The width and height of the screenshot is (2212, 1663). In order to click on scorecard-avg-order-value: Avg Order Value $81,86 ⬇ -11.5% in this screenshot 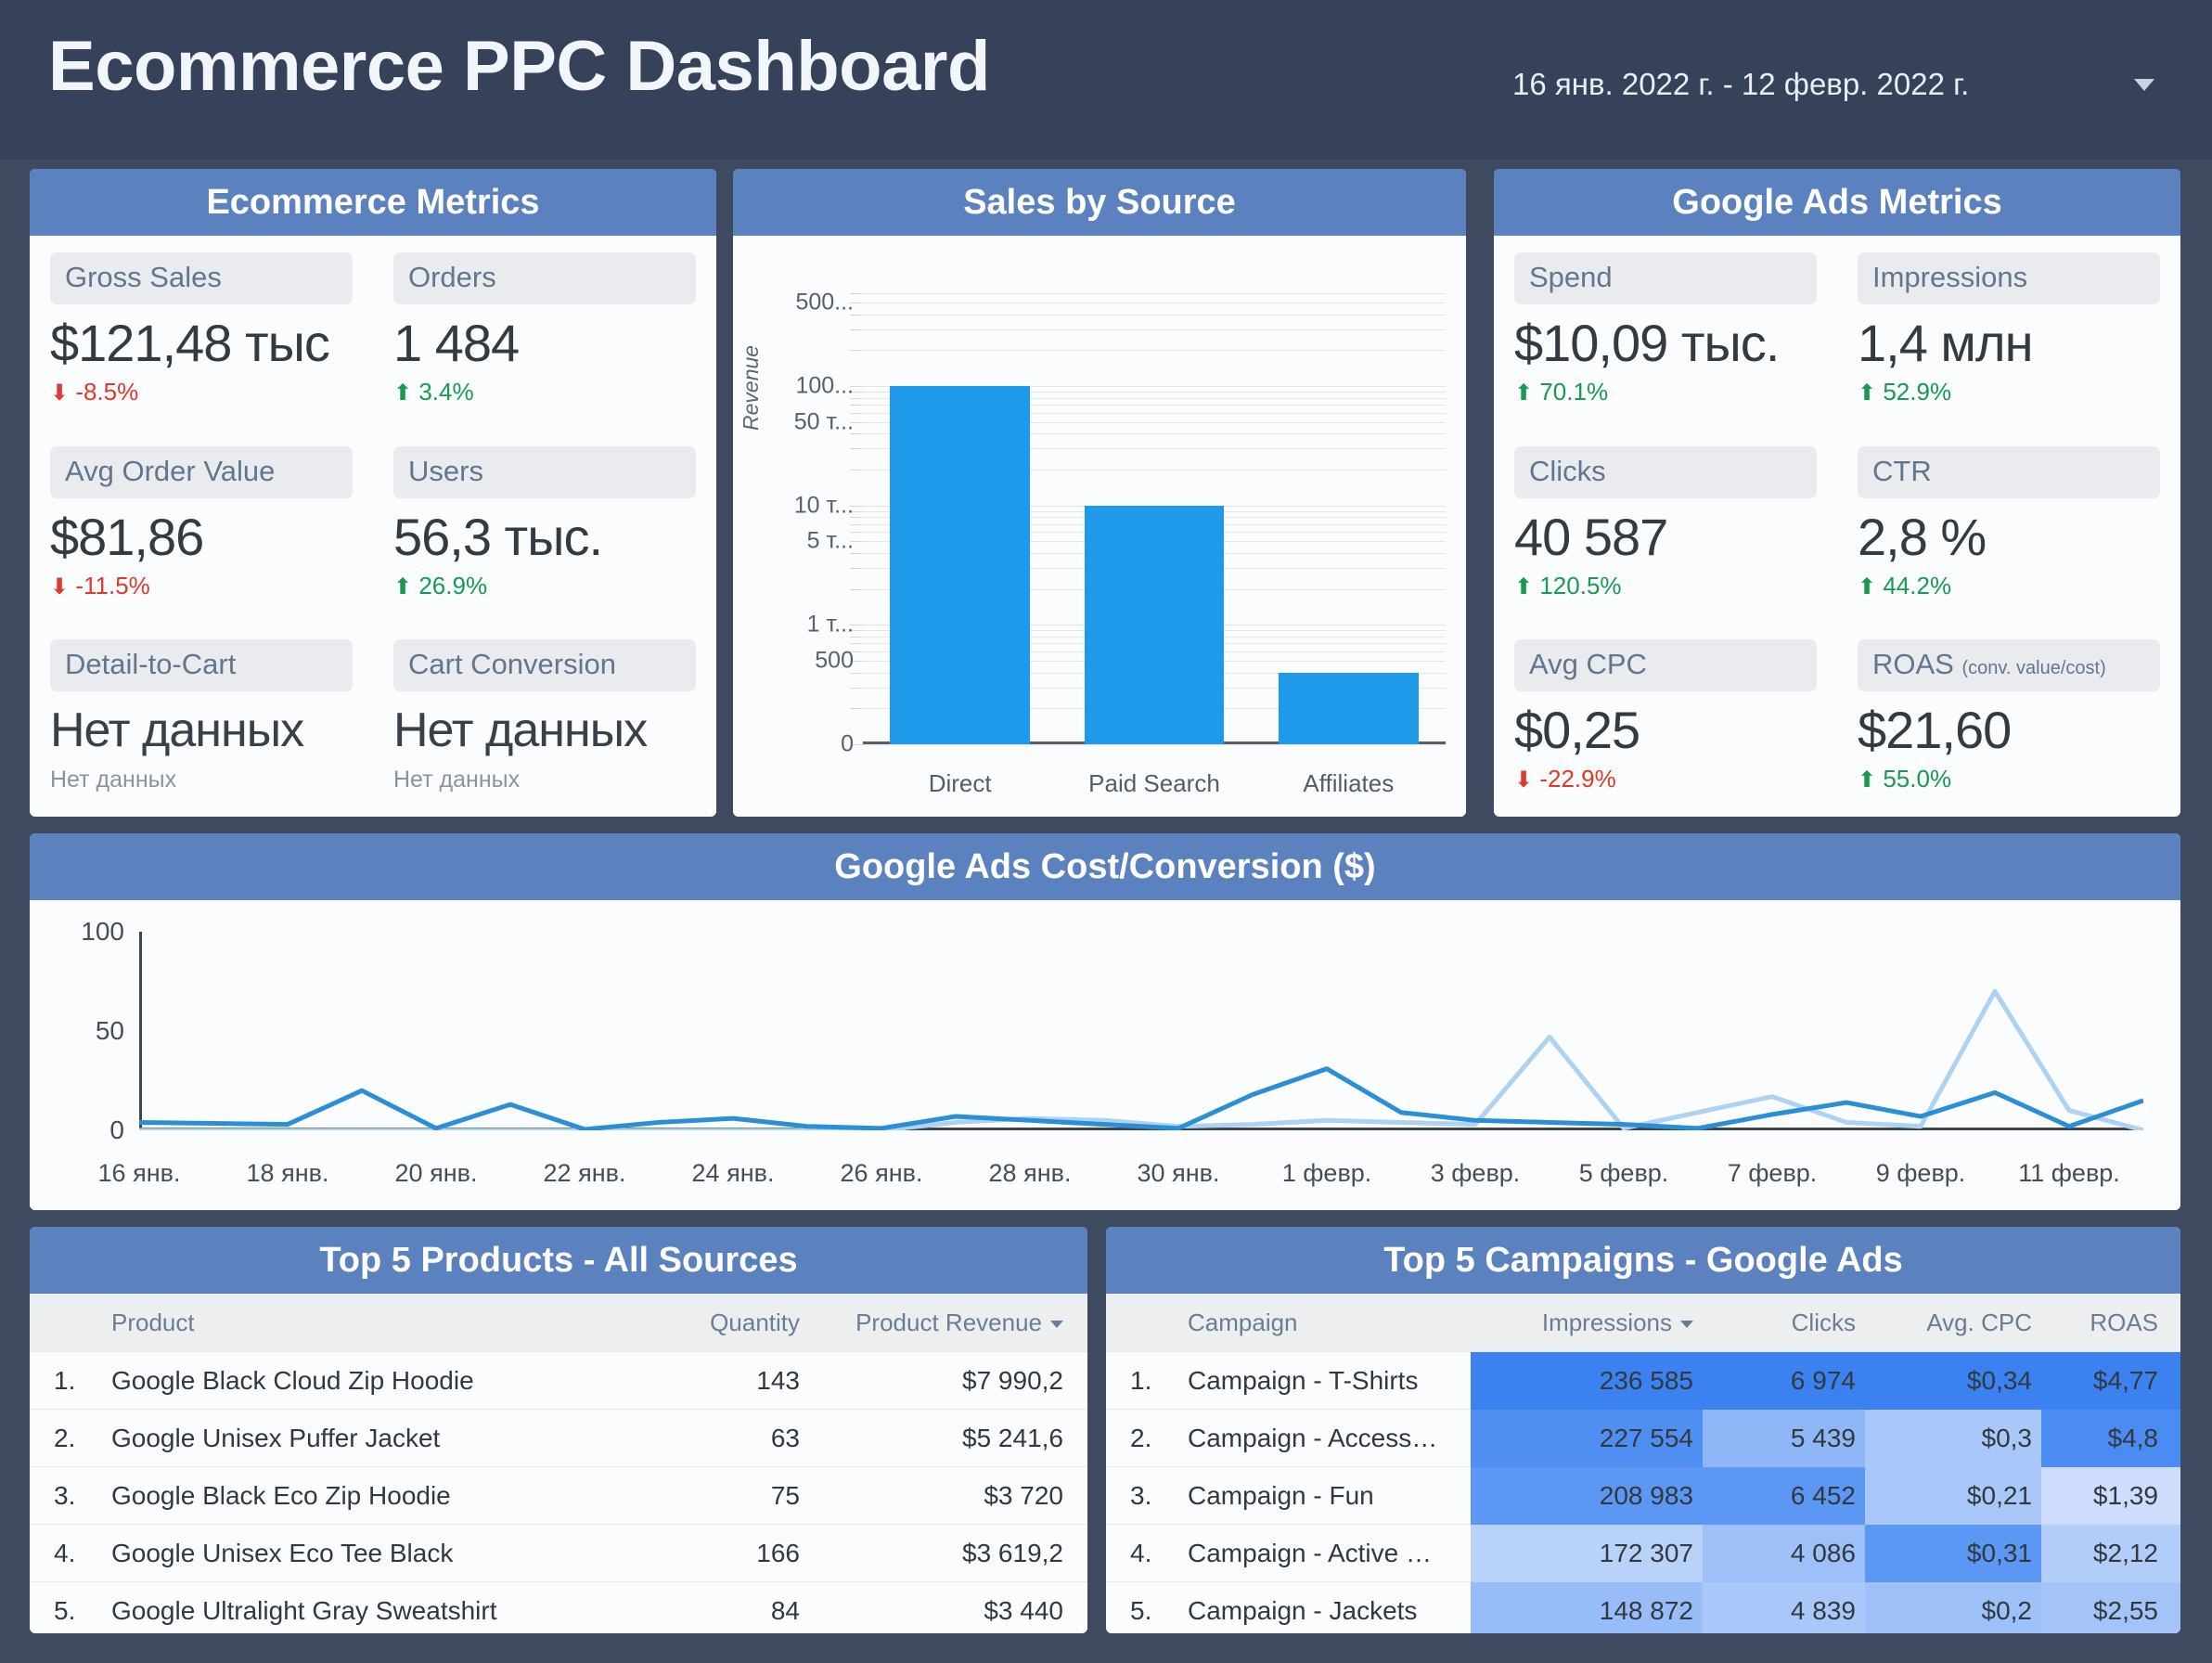, I will do `click(201, 527)`.